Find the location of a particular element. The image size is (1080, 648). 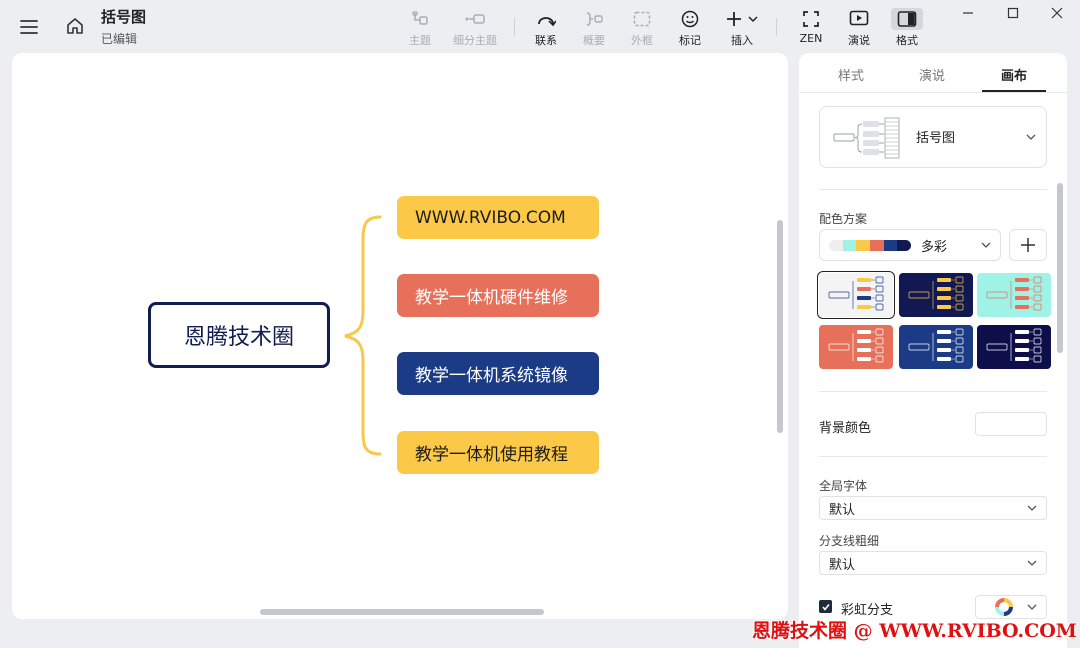

minimize-button is located at coordinates (968, 13).